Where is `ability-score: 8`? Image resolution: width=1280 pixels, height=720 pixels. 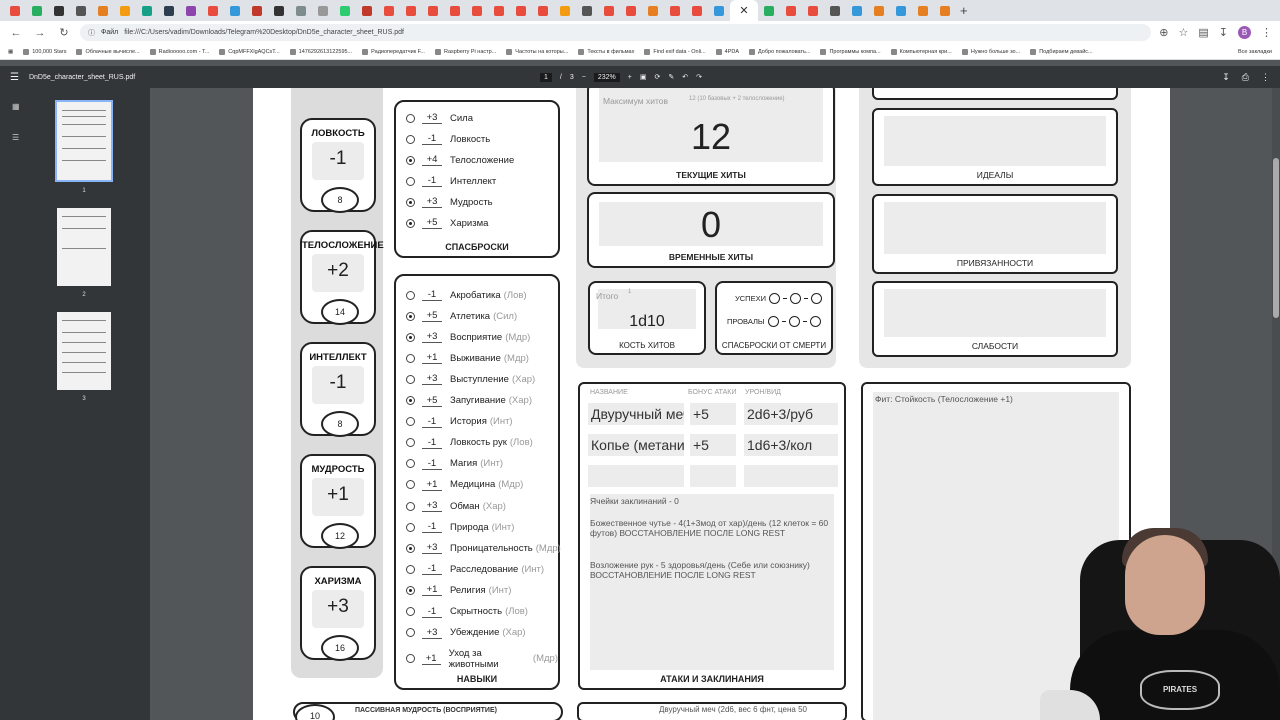
ability-score: 8 is located at coordinates (340, 200).